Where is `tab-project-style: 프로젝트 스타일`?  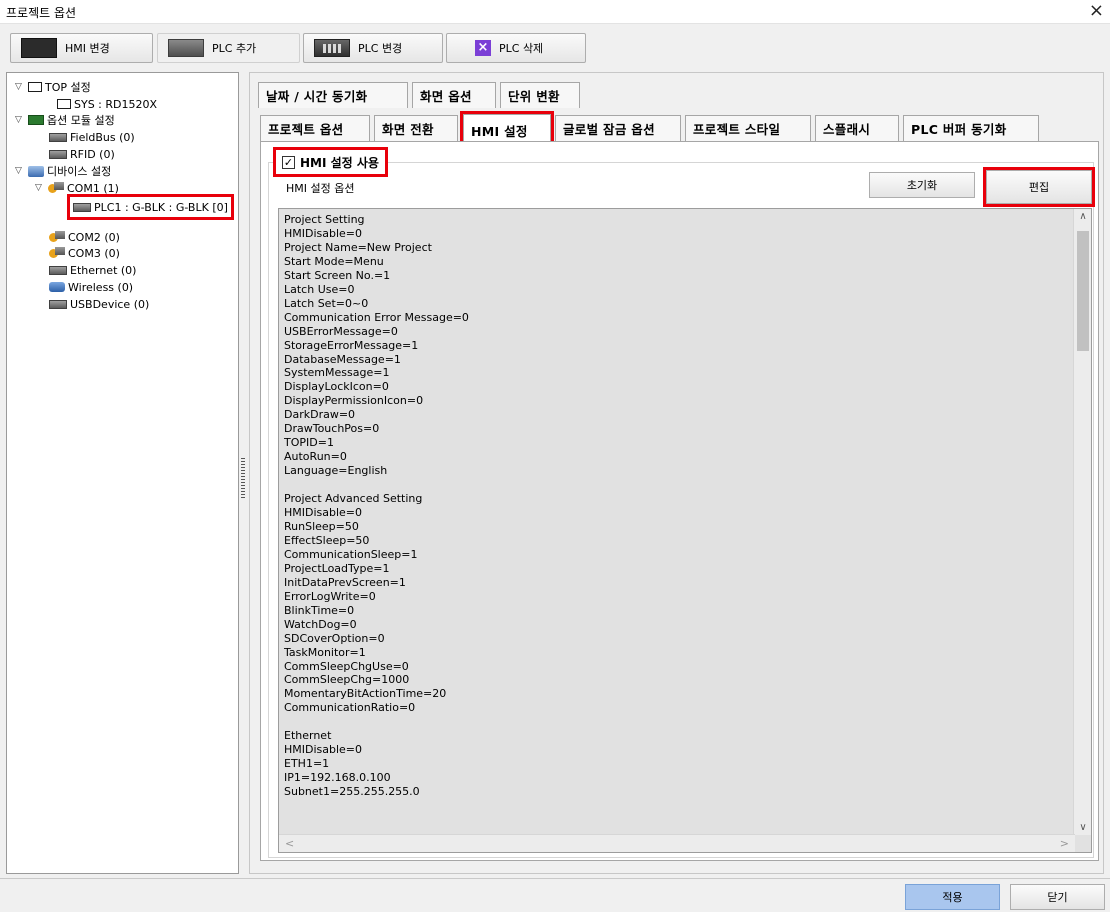 tab-project-style: 프로젝트 스타일 is located at coordinates (748, 128).